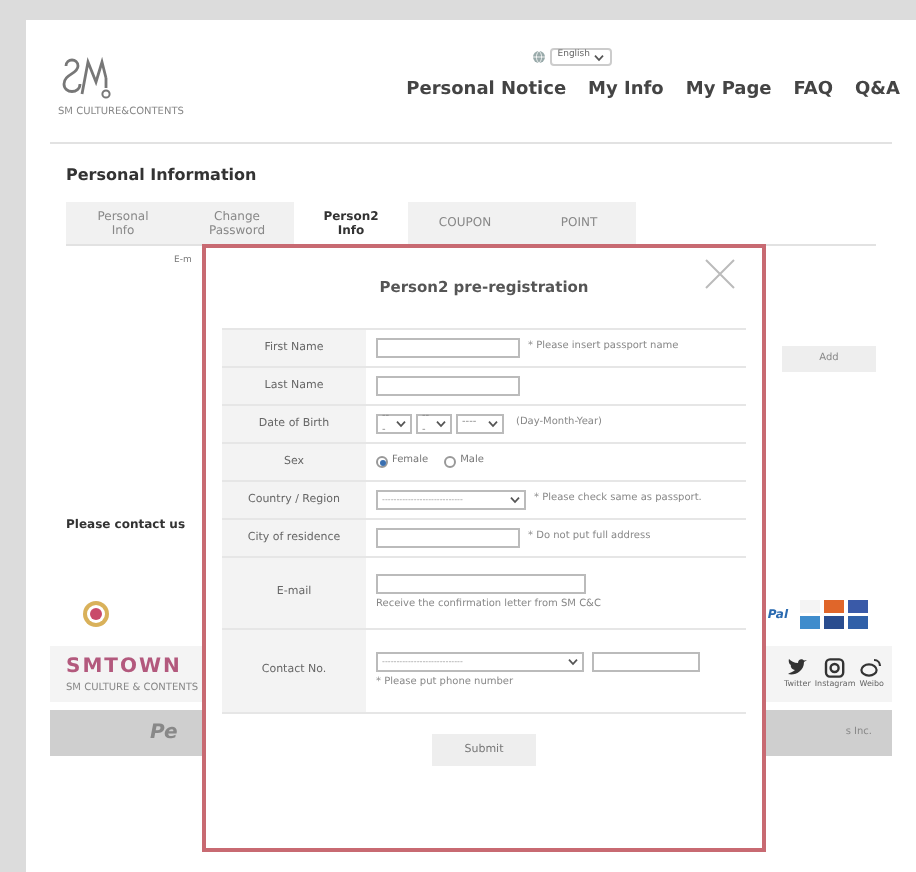  I want to click on close-icon, so click(720, 274).